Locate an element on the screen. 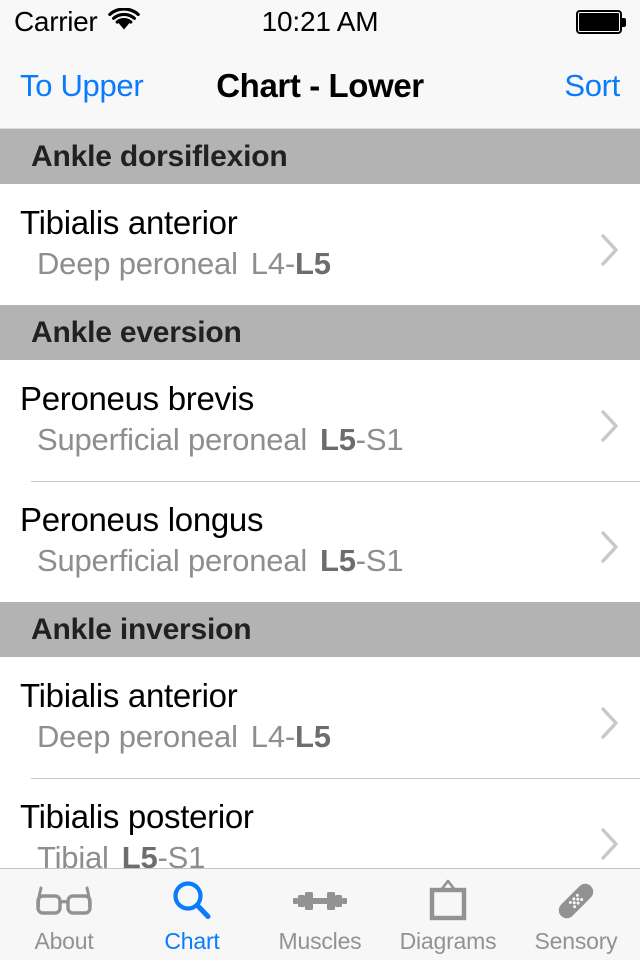 The width and height of the screenshot is (640, 960). status-bar-left: Carrier is located at coordinates (77, 22).